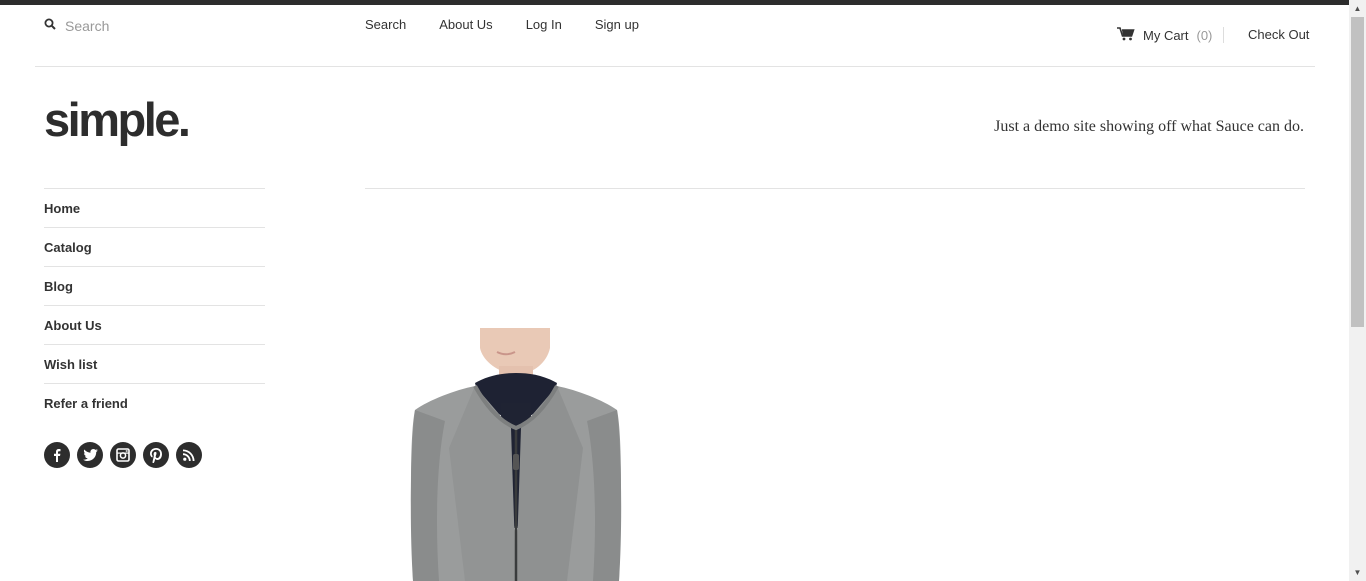 The image size is (1366, 581). I want to click on header-search, so click(154, 26).